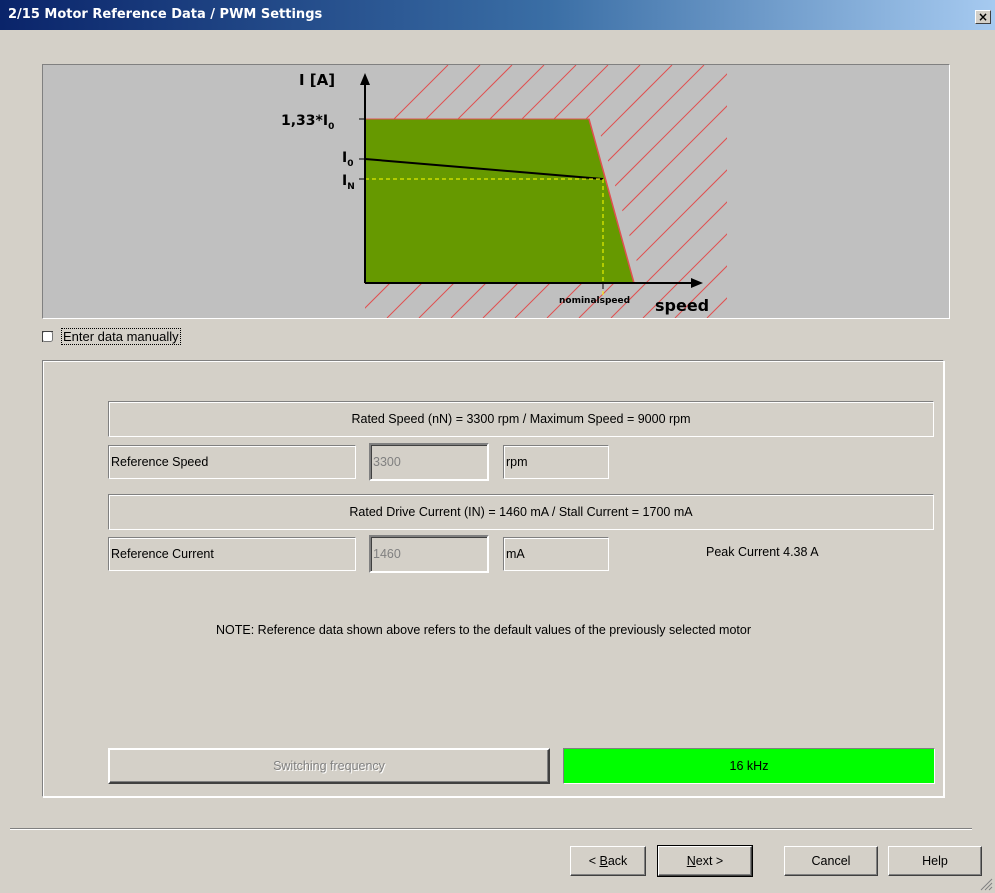 The height and width of the screenshot is (893, 995). Describe the element at coordinates (983, 17) in the screenshot. I see `close-button: ×` at that location.